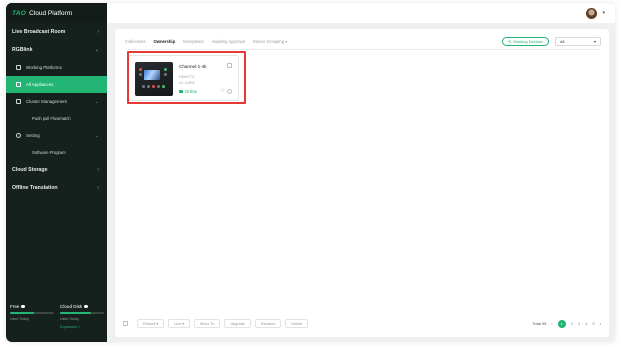  What do you see at coordinates (528, 41) in the screenshot?
I see `filter-button-label: Working Devices` at bounding box center [528, 41].